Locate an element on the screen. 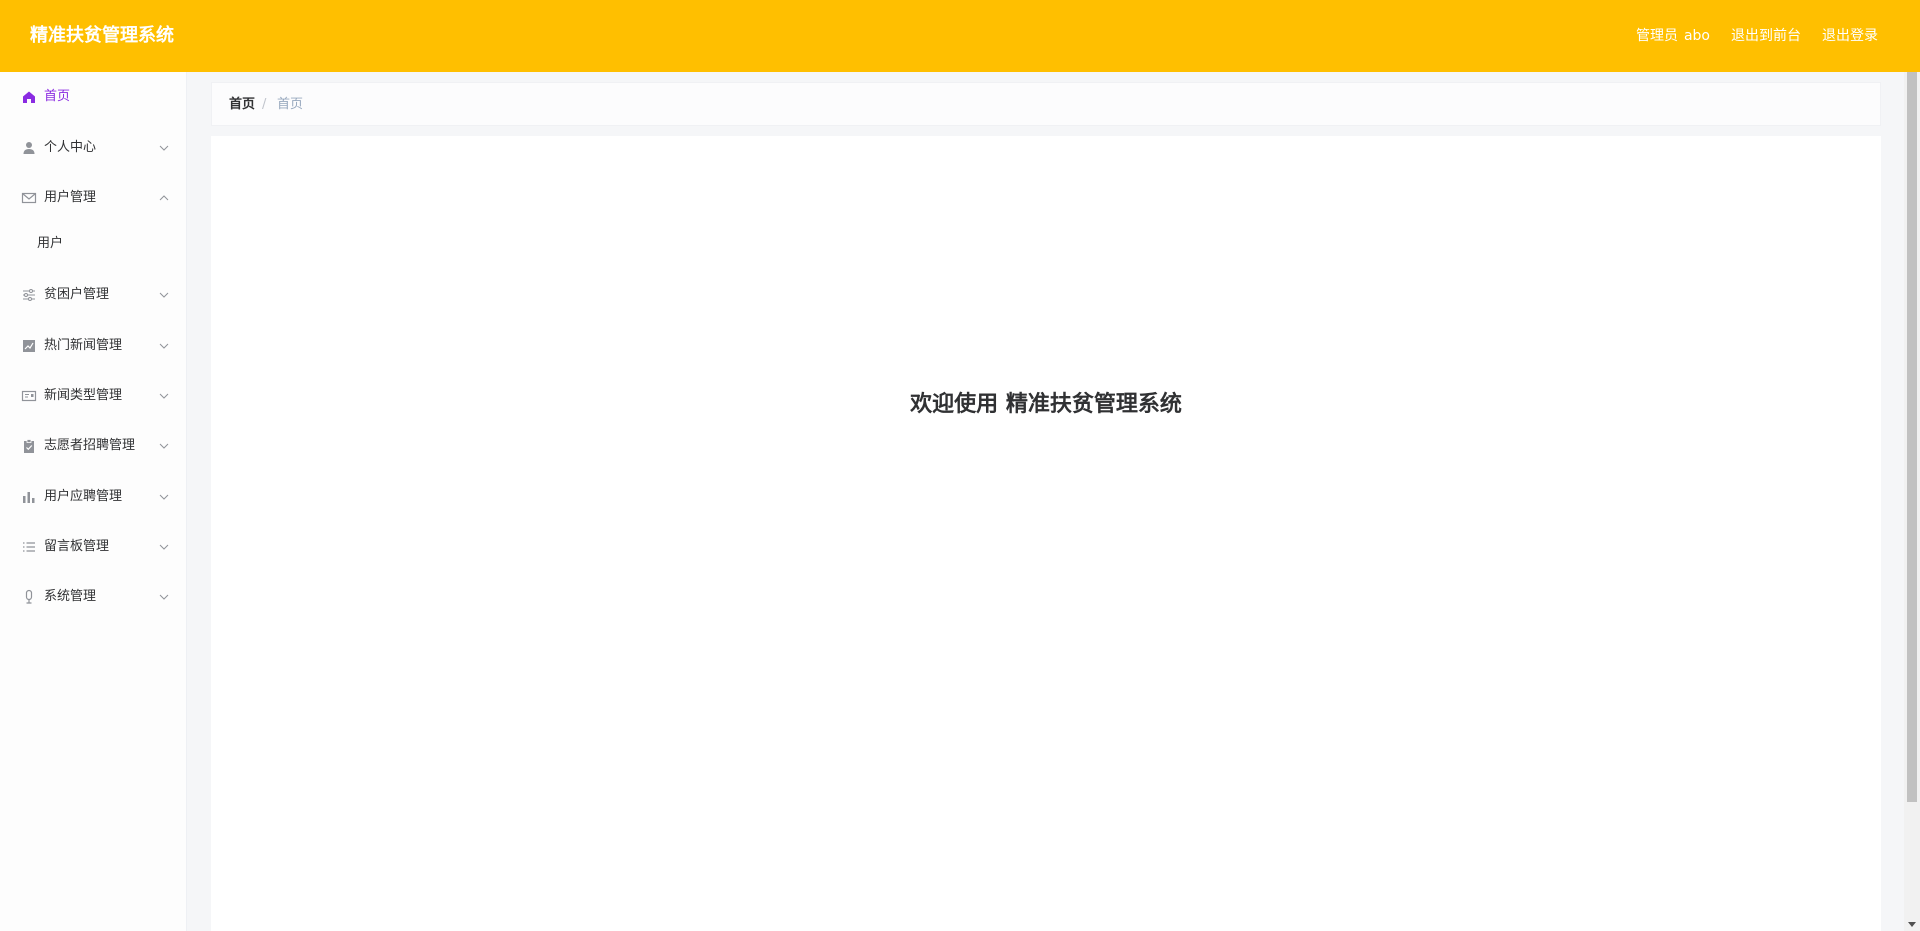  chevron-up-icon is located at coordinates (164, 198).